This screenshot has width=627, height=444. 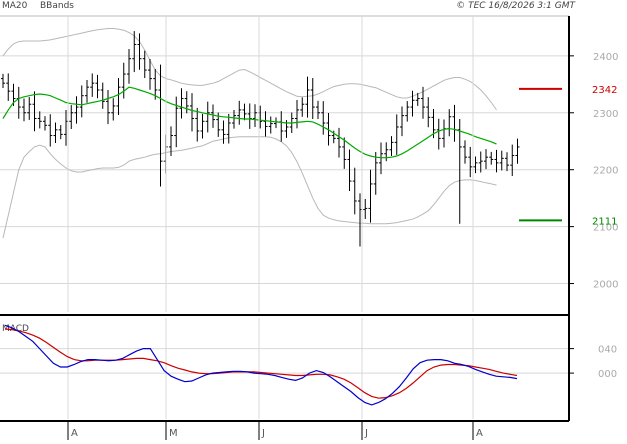 What do you see at coordinates (604, 90) in the screenshot?
I see `price-level-label: 2342` at bounding box center [604, 90].